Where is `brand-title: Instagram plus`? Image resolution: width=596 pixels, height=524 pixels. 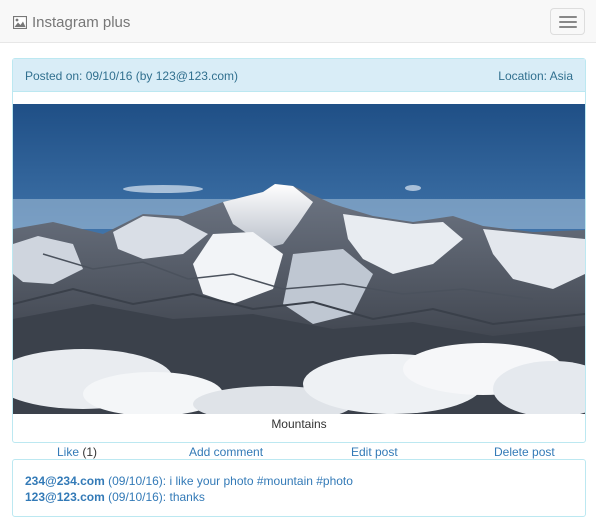 brand-title: Instagram plus is located at coordinates (81, 22).